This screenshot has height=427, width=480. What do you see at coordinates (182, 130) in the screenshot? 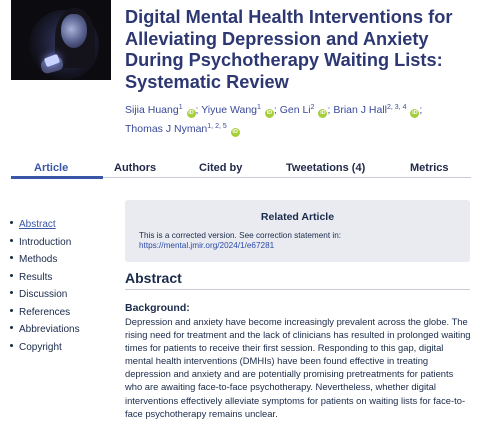
I see `author-link: Thomas J Nyman1, 2, 5 iD` at bounding box center [182, 130].